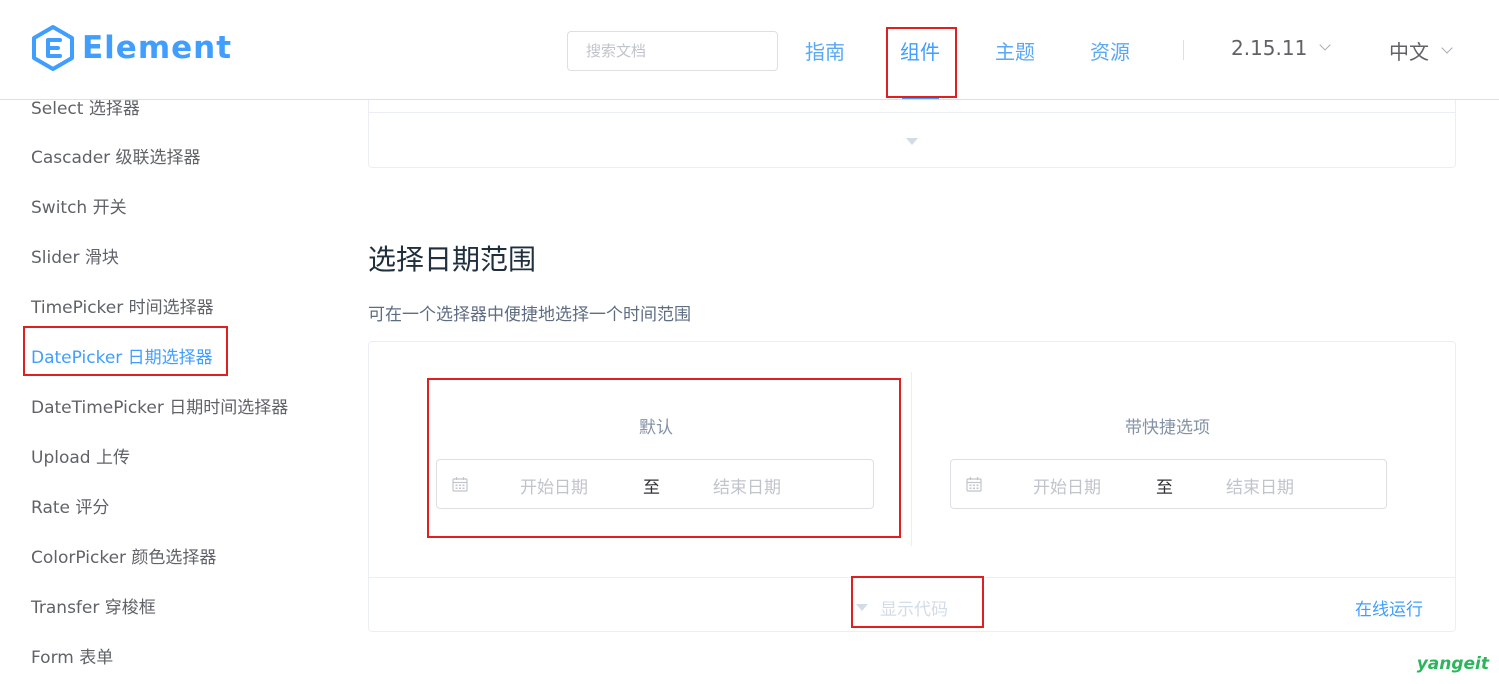 This screenshot has height=684, width=1499. Describe the element at coordinates (920, 97) in the screenshot. I see `nav-active-indicator` at that location.